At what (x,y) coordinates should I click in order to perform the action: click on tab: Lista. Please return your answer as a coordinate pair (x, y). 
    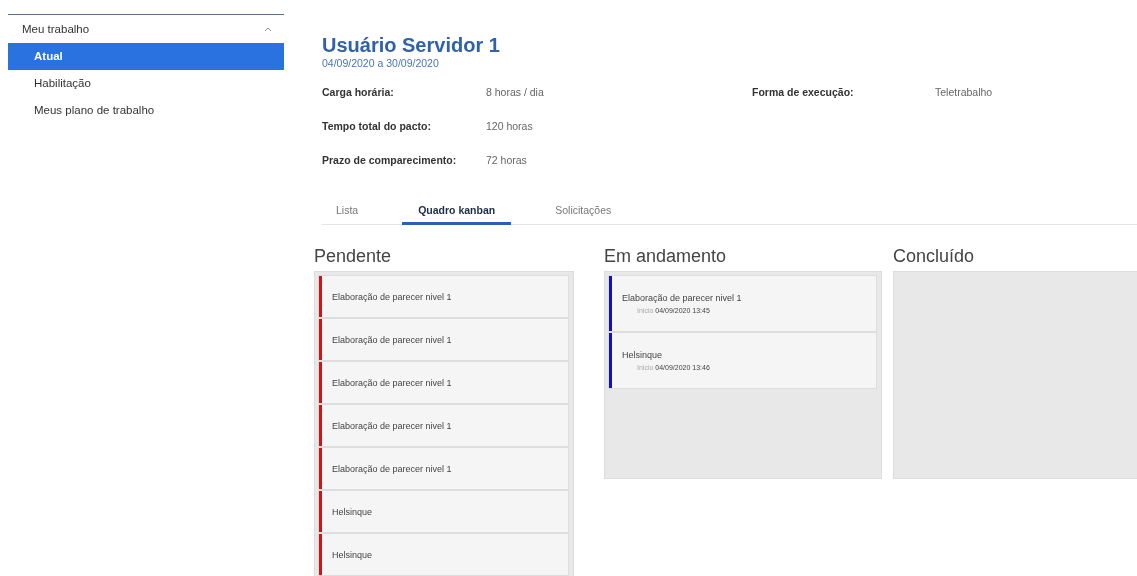
    Looking at the image, I should click on (347, 212).